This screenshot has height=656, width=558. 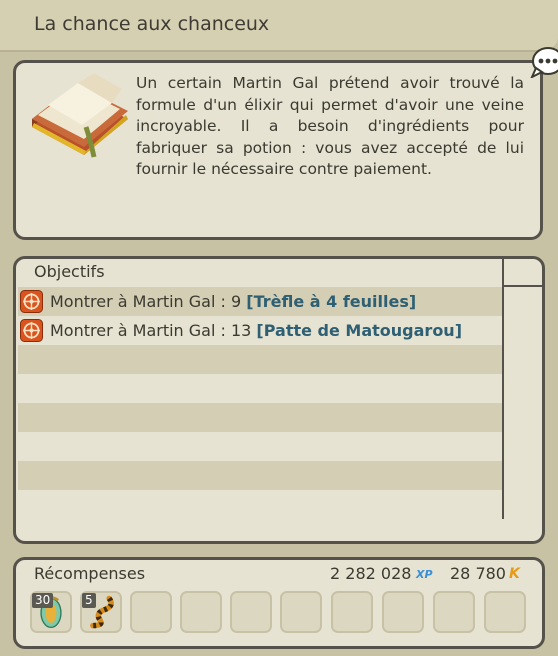 What do you see at coordinates (371, 573) in the screenshot?
I see `xp-amount: 2 282 028` at bounding box center [371, 573].